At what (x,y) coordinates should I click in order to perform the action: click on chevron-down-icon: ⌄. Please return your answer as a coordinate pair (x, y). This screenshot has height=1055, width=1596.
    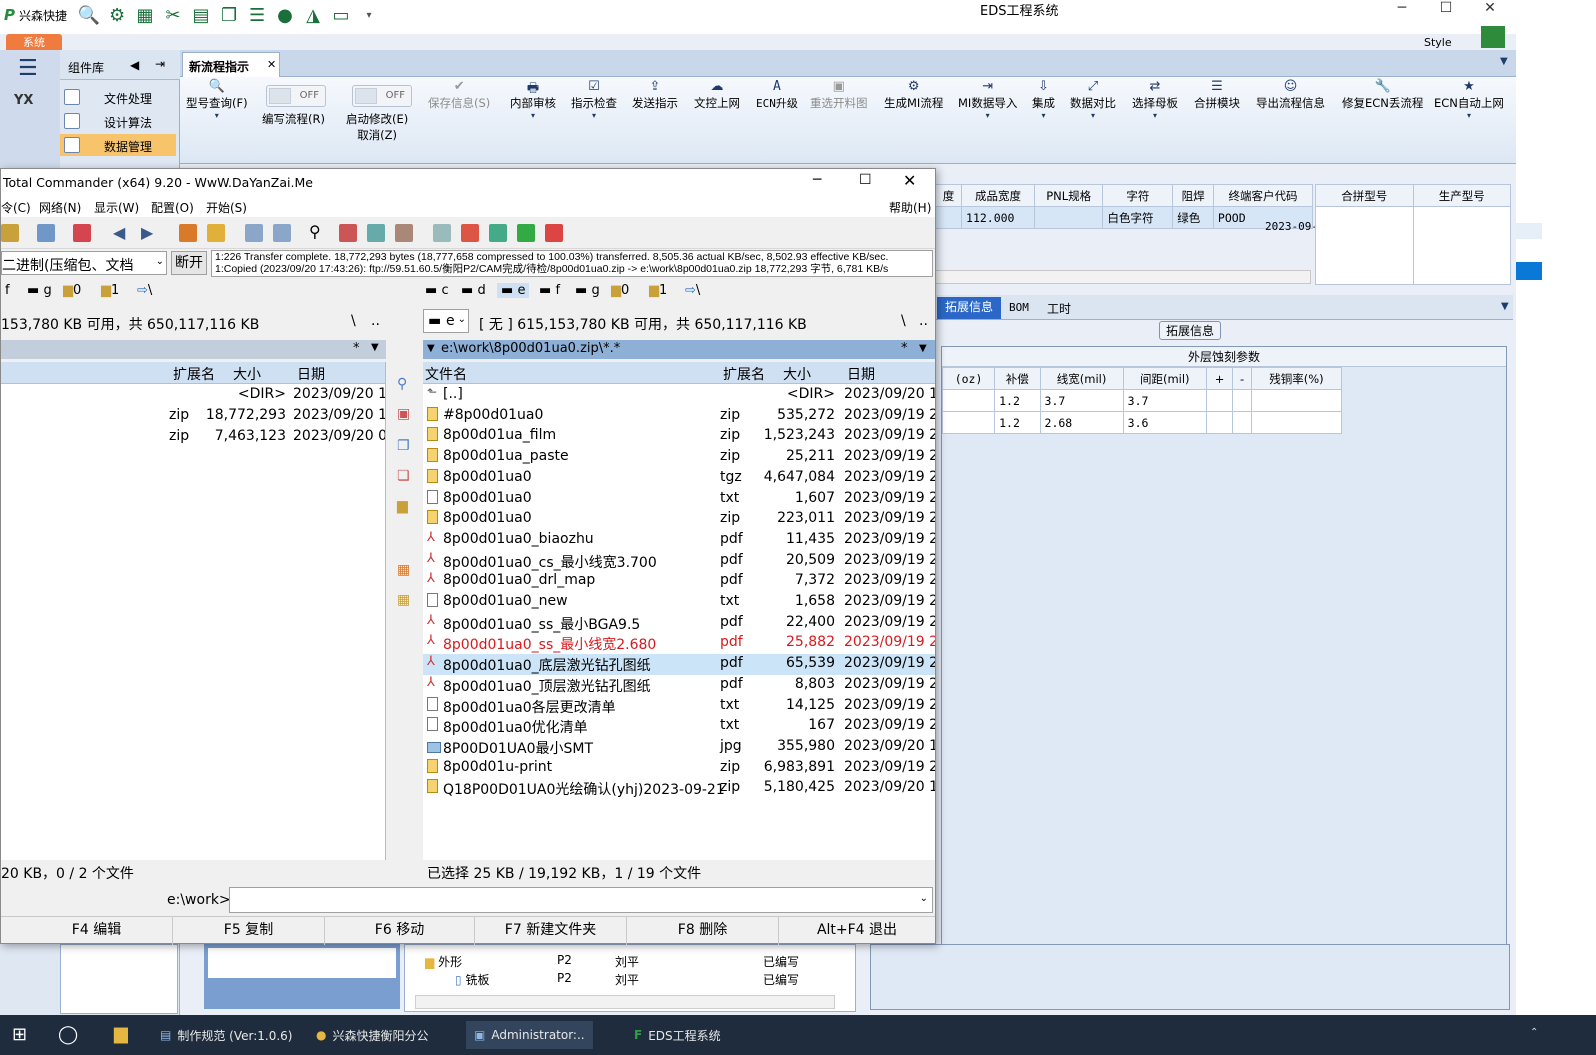
    Looking at the image, I should click on (924, 898).